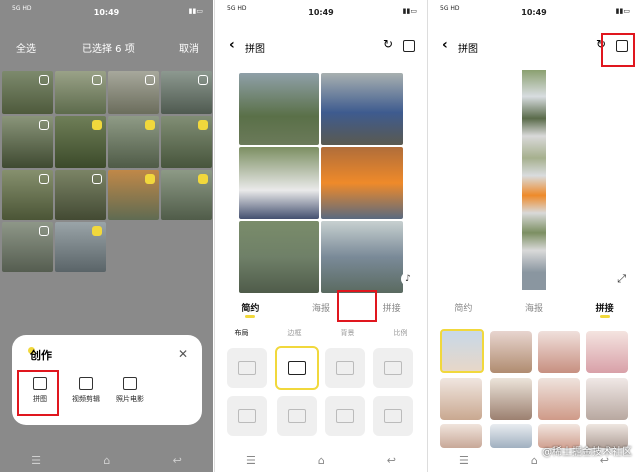 This screenshot has width=640, height=472. Describe the element at coordinates (130, 383) in the screenshot. I see `photo-movie-icon` at that location.